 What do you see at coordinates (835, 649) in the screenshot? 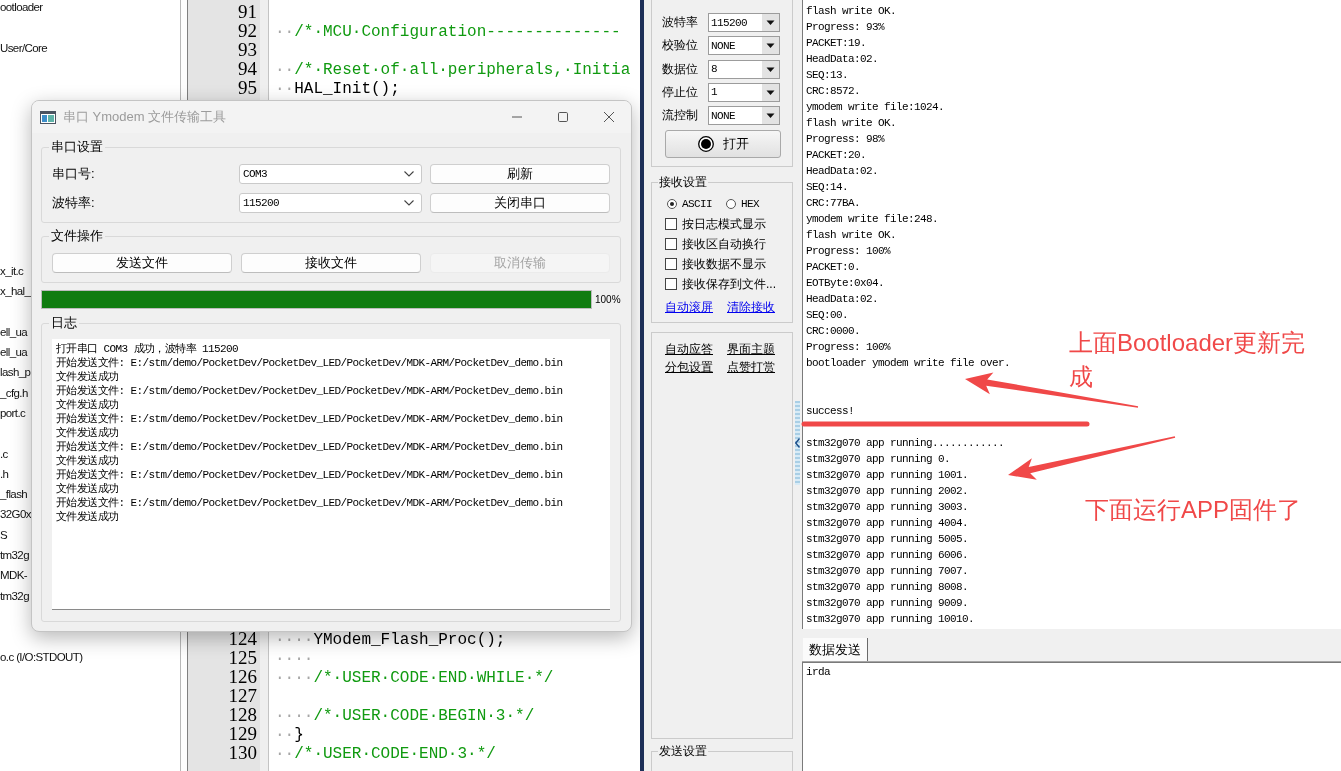
I see `send-tab: 数据发送` at bounding box center [835, 649].